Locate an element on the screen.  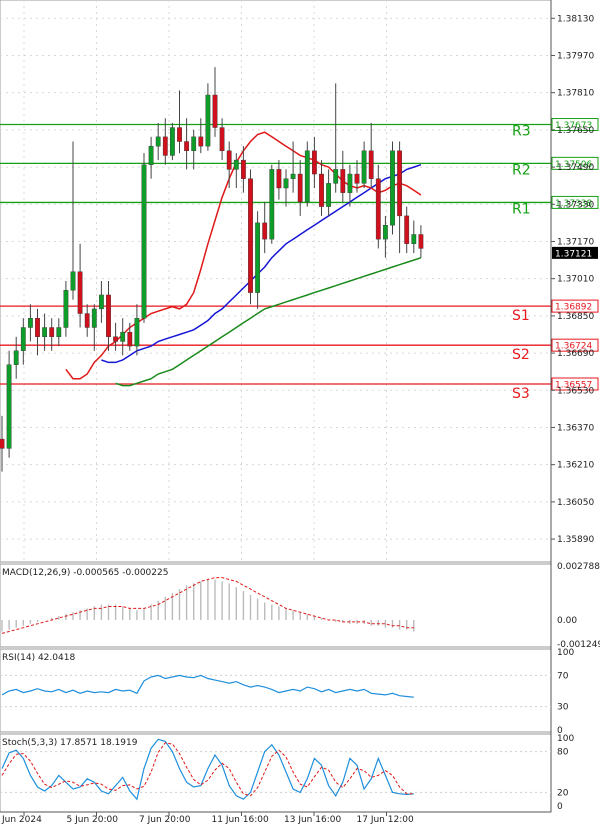
price-tick-label: 1.36050 is located at coordinates (575, 503).